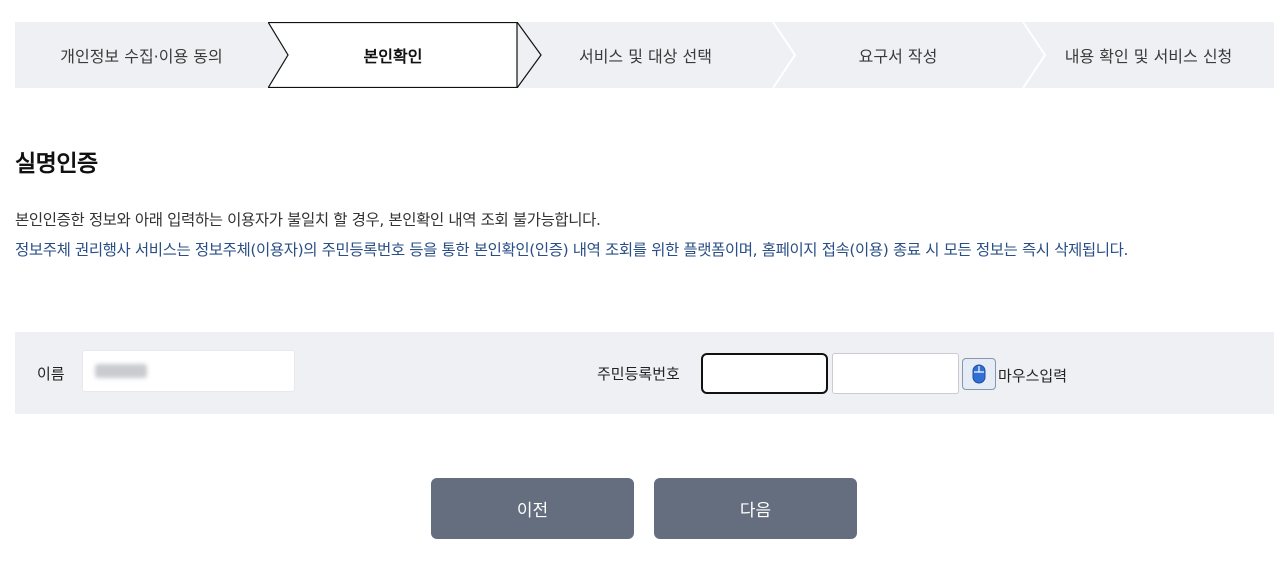 This screenshot has height=562, width=1287. What do you see at coordinates (764, 373) in the screenshot?
I see `rrn-front-input` at bounding box center [764, 373].